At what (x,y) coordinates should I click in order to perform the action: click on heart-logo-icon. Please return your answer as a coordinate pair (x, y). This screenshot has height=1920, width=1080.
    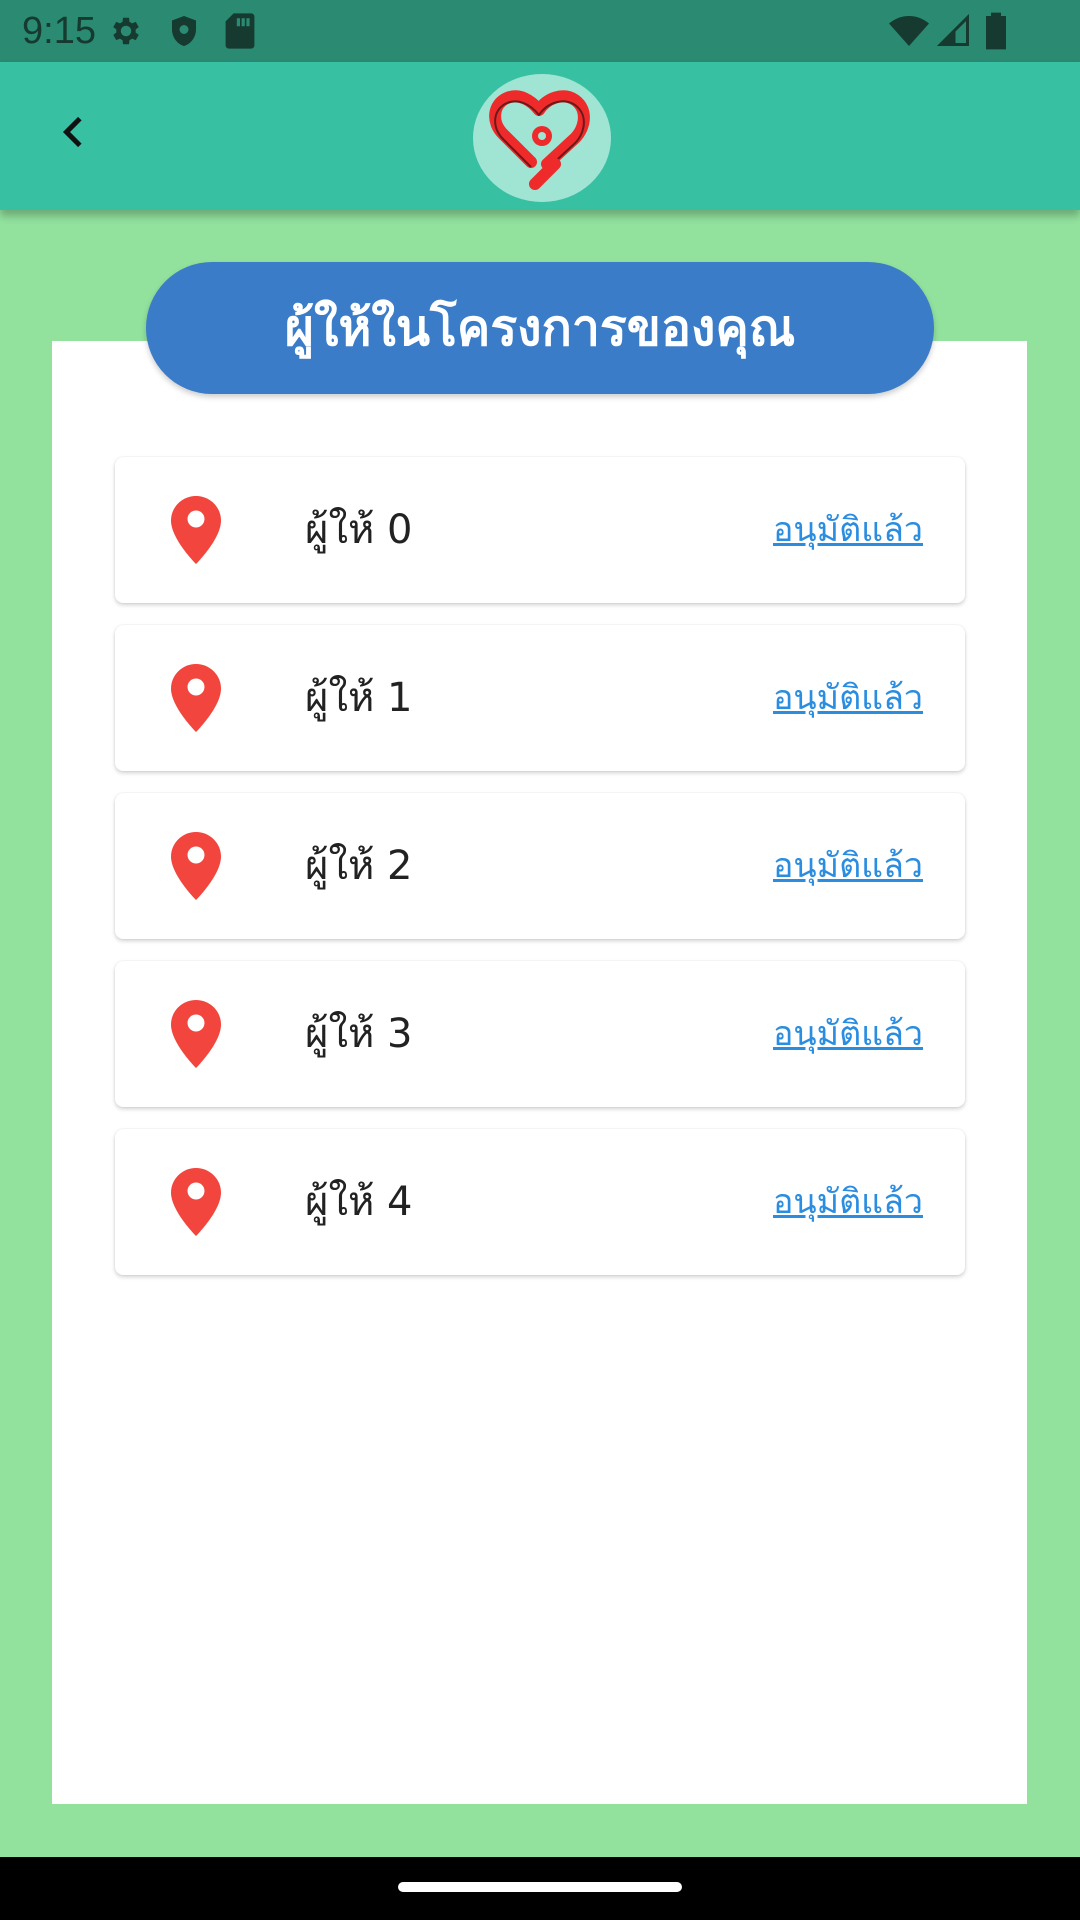
    Looking at the image, I should click on (539, 140).